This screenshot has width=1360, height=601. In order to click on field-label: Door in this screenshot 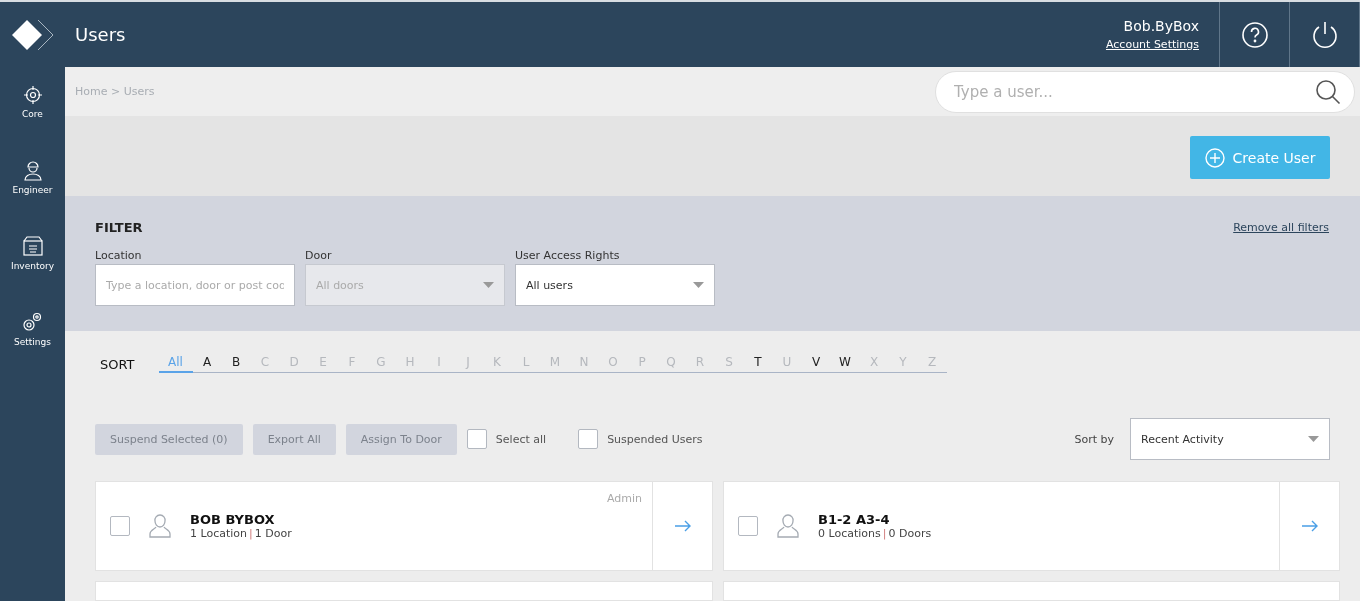, I will do `click(319, 256)`.